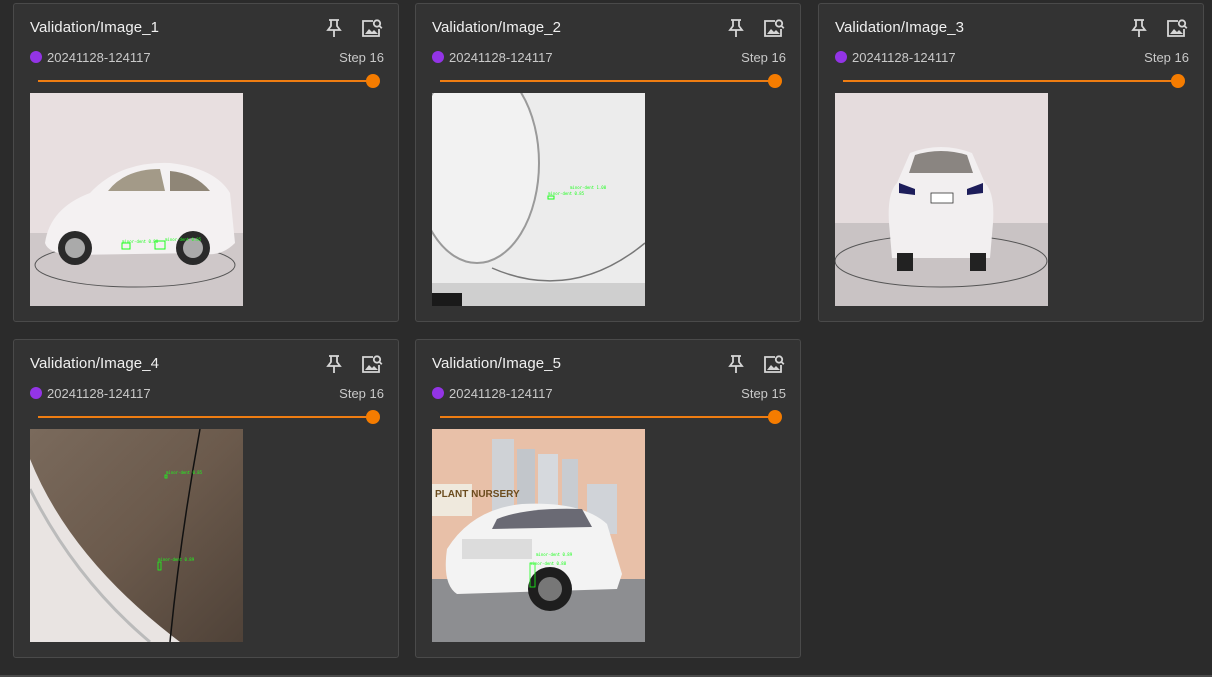 The height and width of the screenshot is (677, 1212). What do you see at coordinates (95, 27) in the screenshot?
I see `card-title: Validation/Image_1` at bounding box center [95, 27].